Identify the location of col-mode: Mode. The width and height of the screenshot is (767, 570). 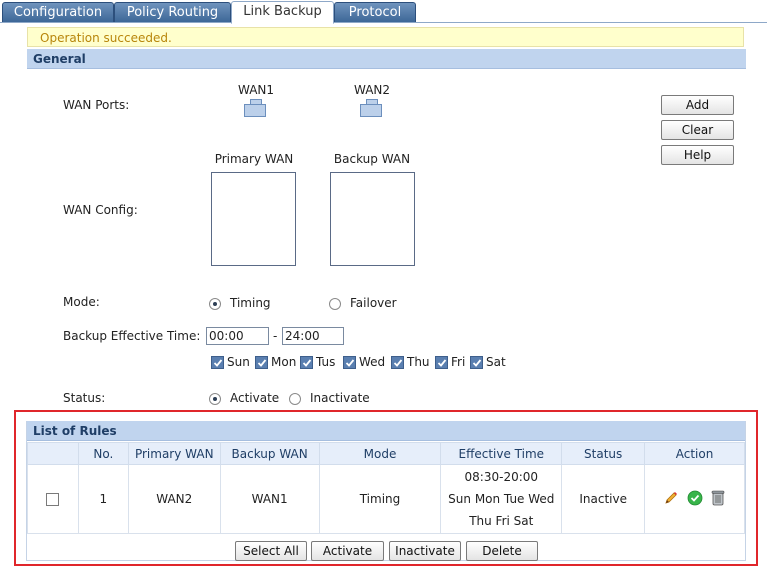
(380, 453).